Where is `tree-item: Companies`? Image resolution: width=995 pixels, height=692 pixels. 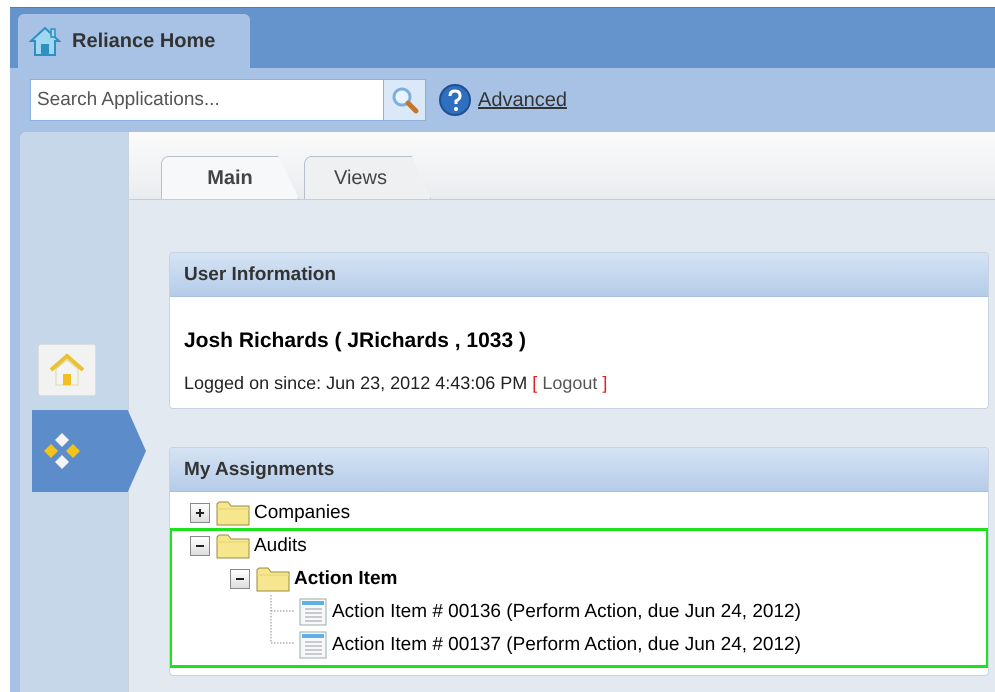 tree-item: Companies is located at coordinates (302, 513).